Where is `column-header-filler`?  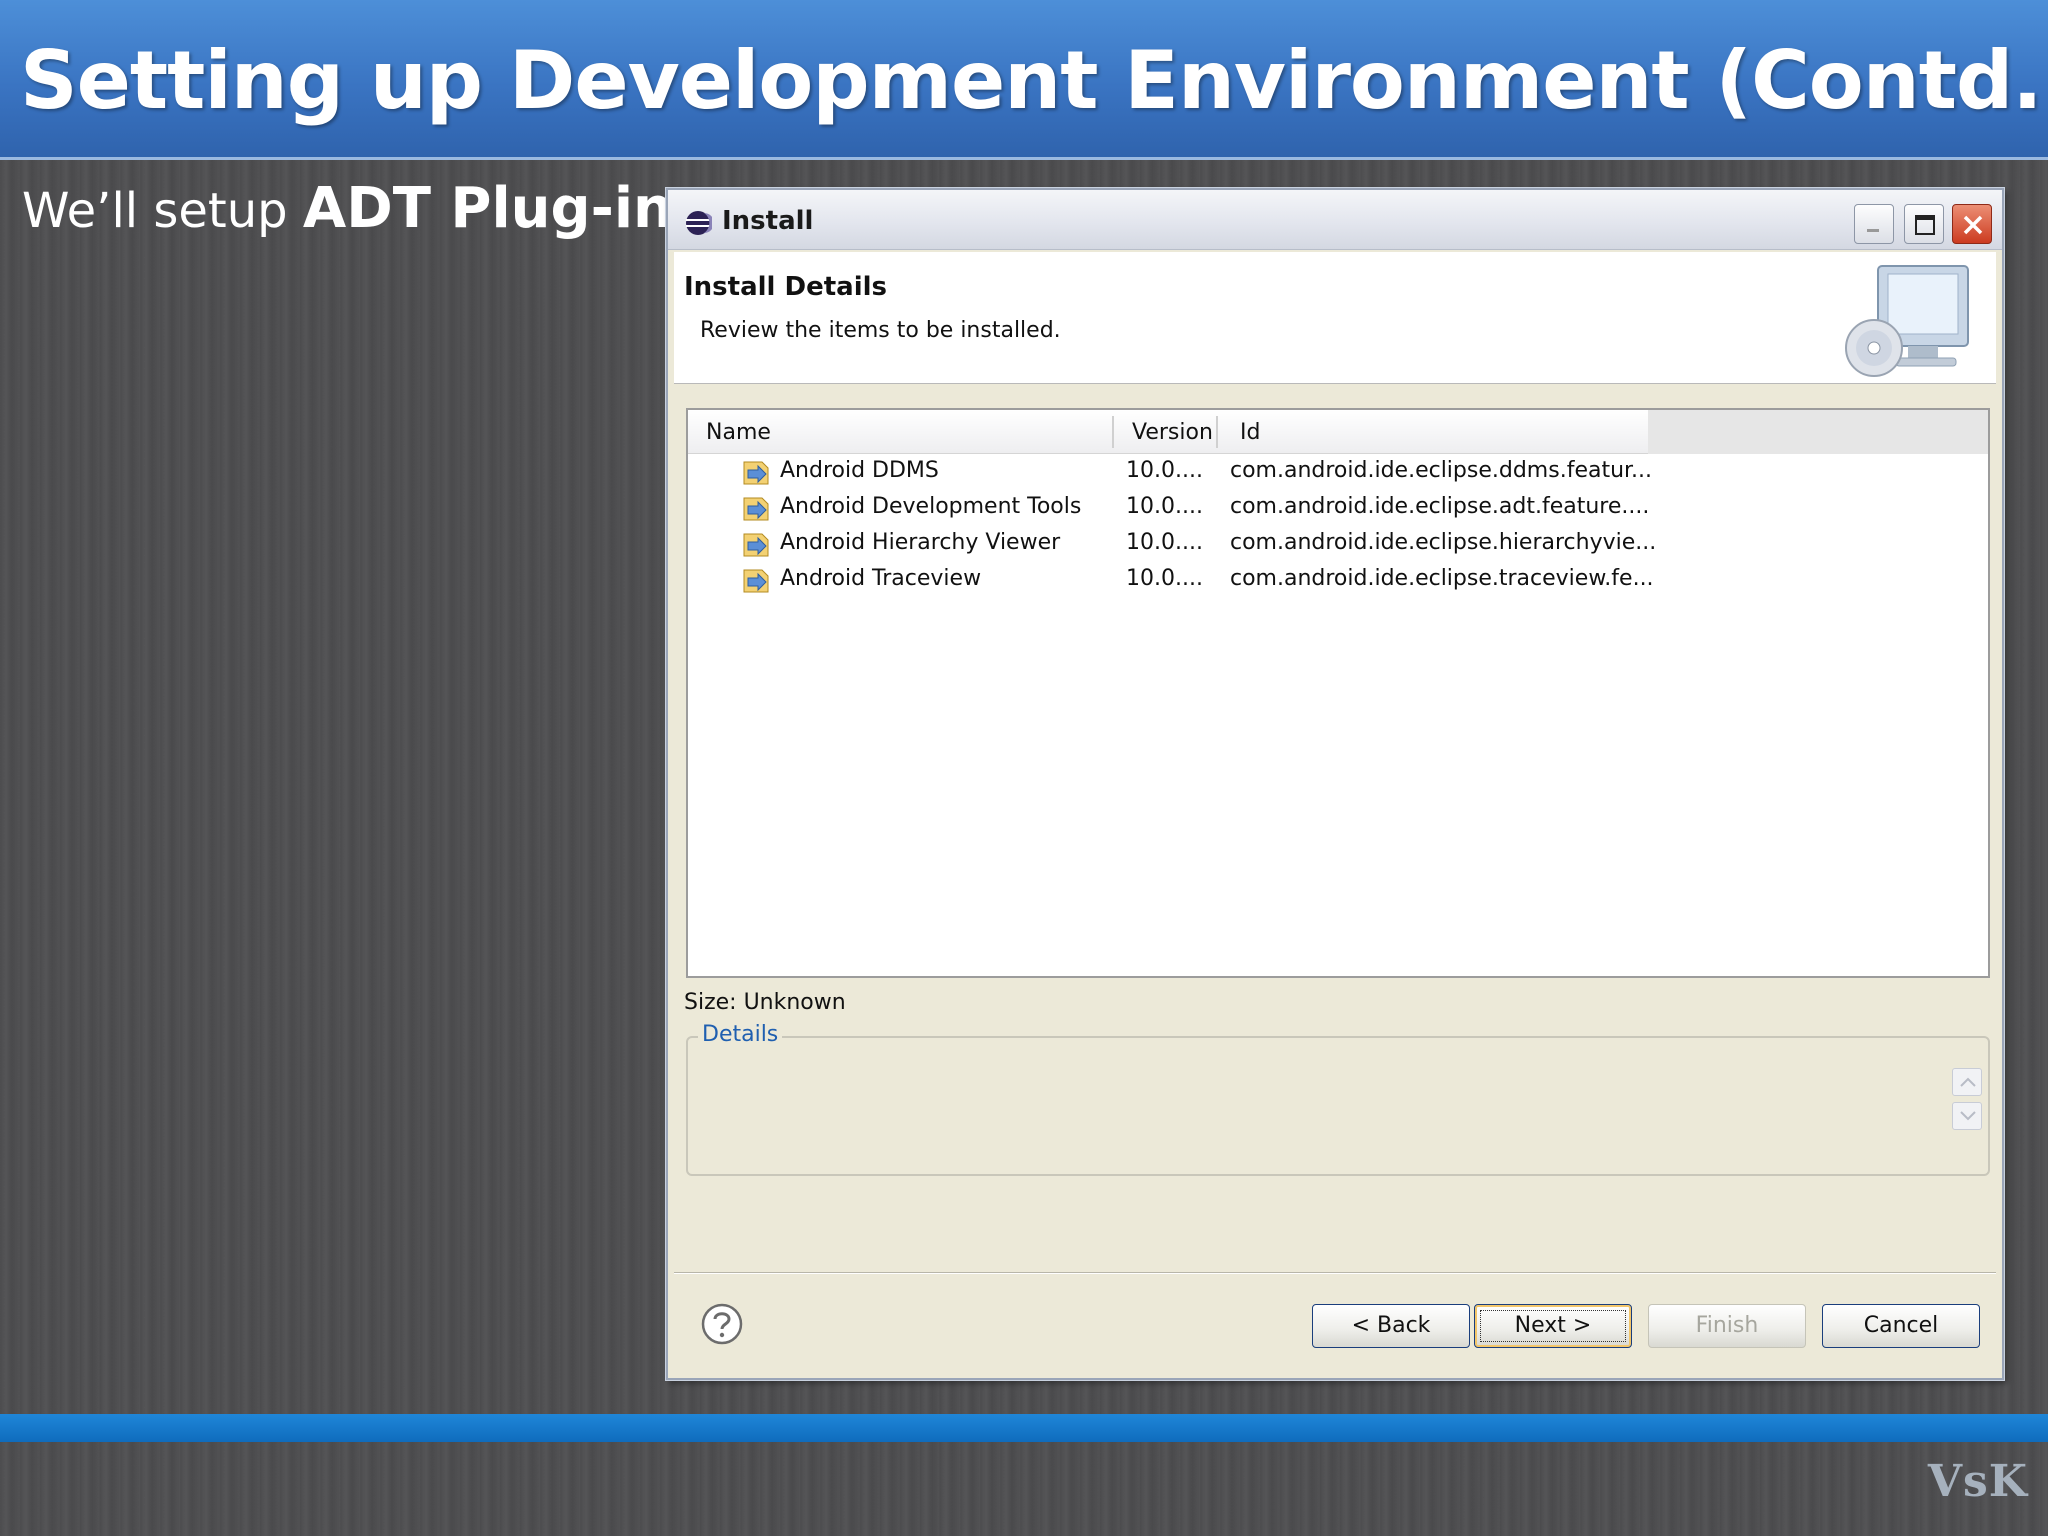 column-header-filler is located at coordinates (1818, 432).